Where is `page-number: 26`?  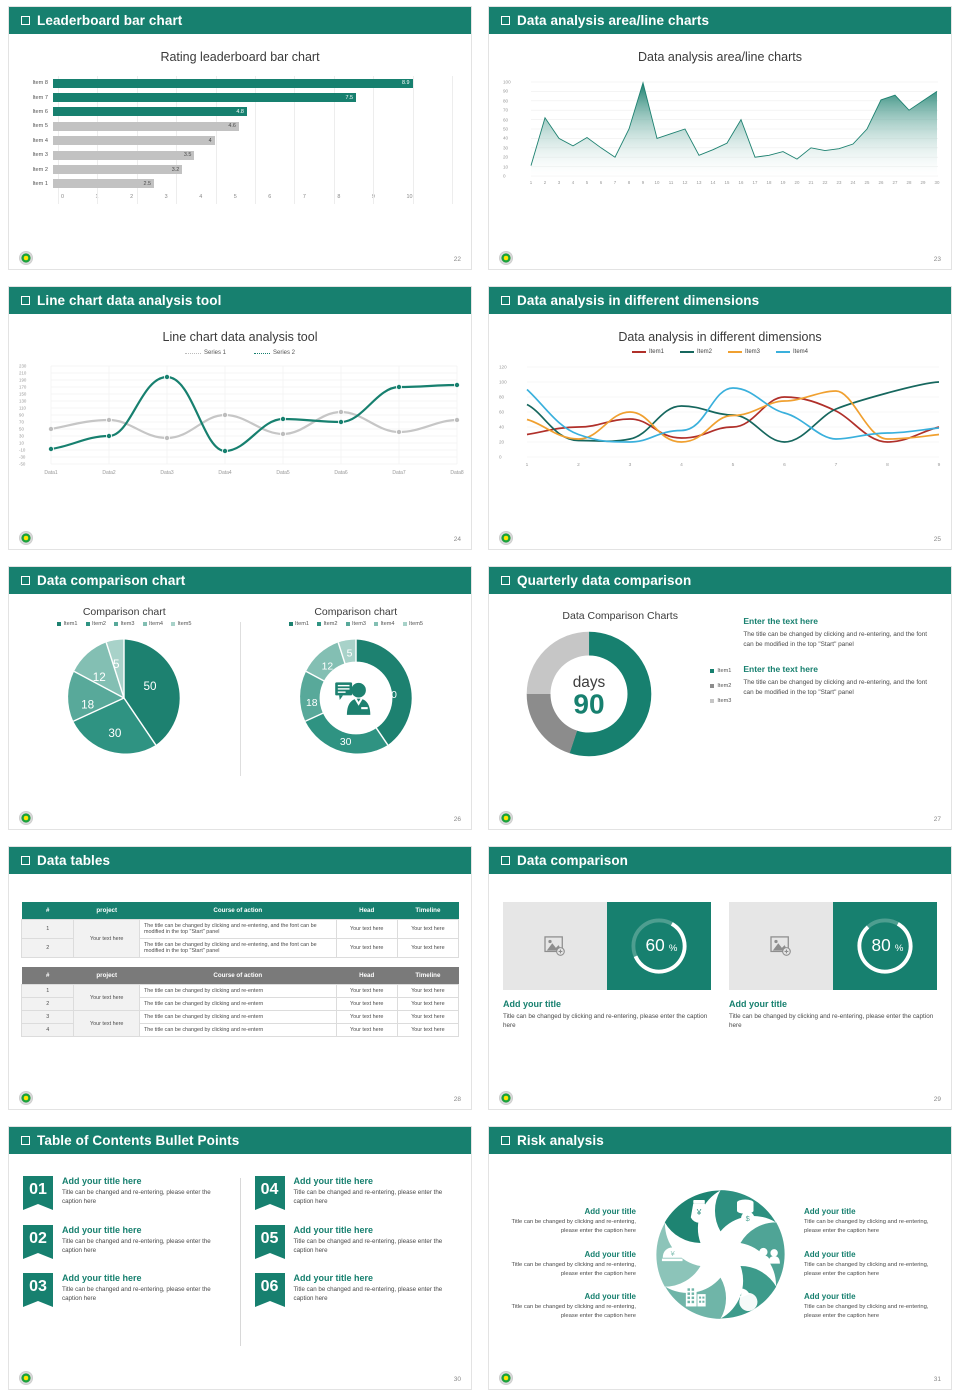 page-number: 26 is located at coordinates (457, 819).